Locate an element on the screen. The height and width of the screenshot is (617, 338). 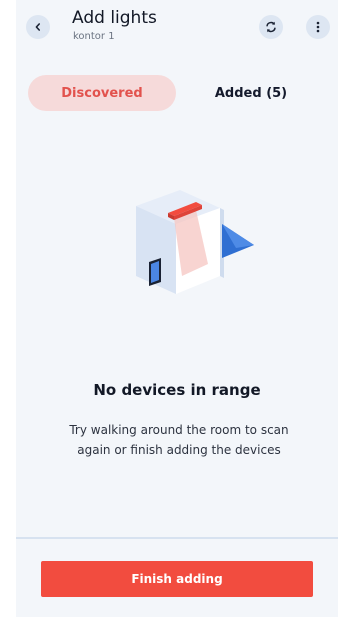
page-subtitle: kontor 1 is located at coordinates (94, 36).